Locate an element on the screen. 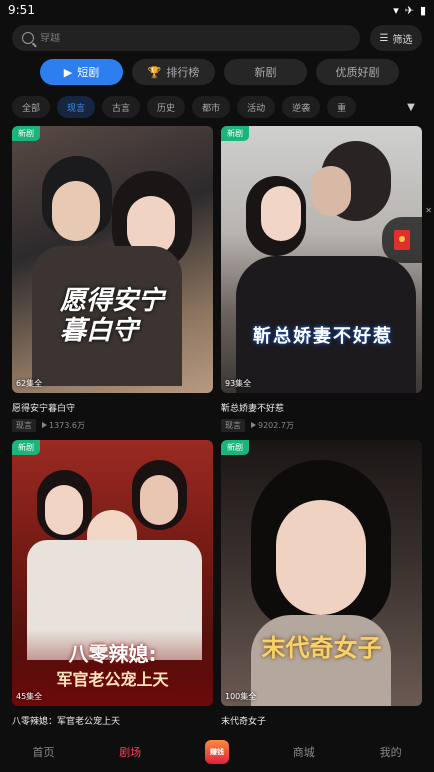 This screenshot has width=434, height=772. nav-theater: 剧场 is located at coordinates (130, 752).